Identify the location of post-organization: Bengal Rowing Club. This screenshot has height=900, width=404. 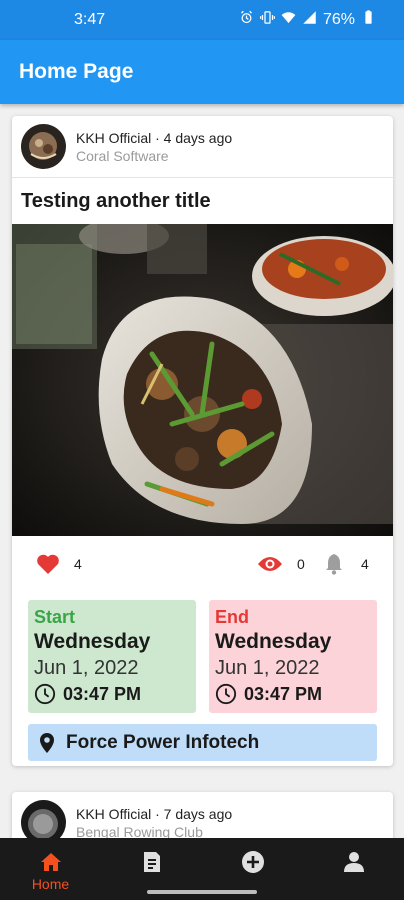
(139, 831).